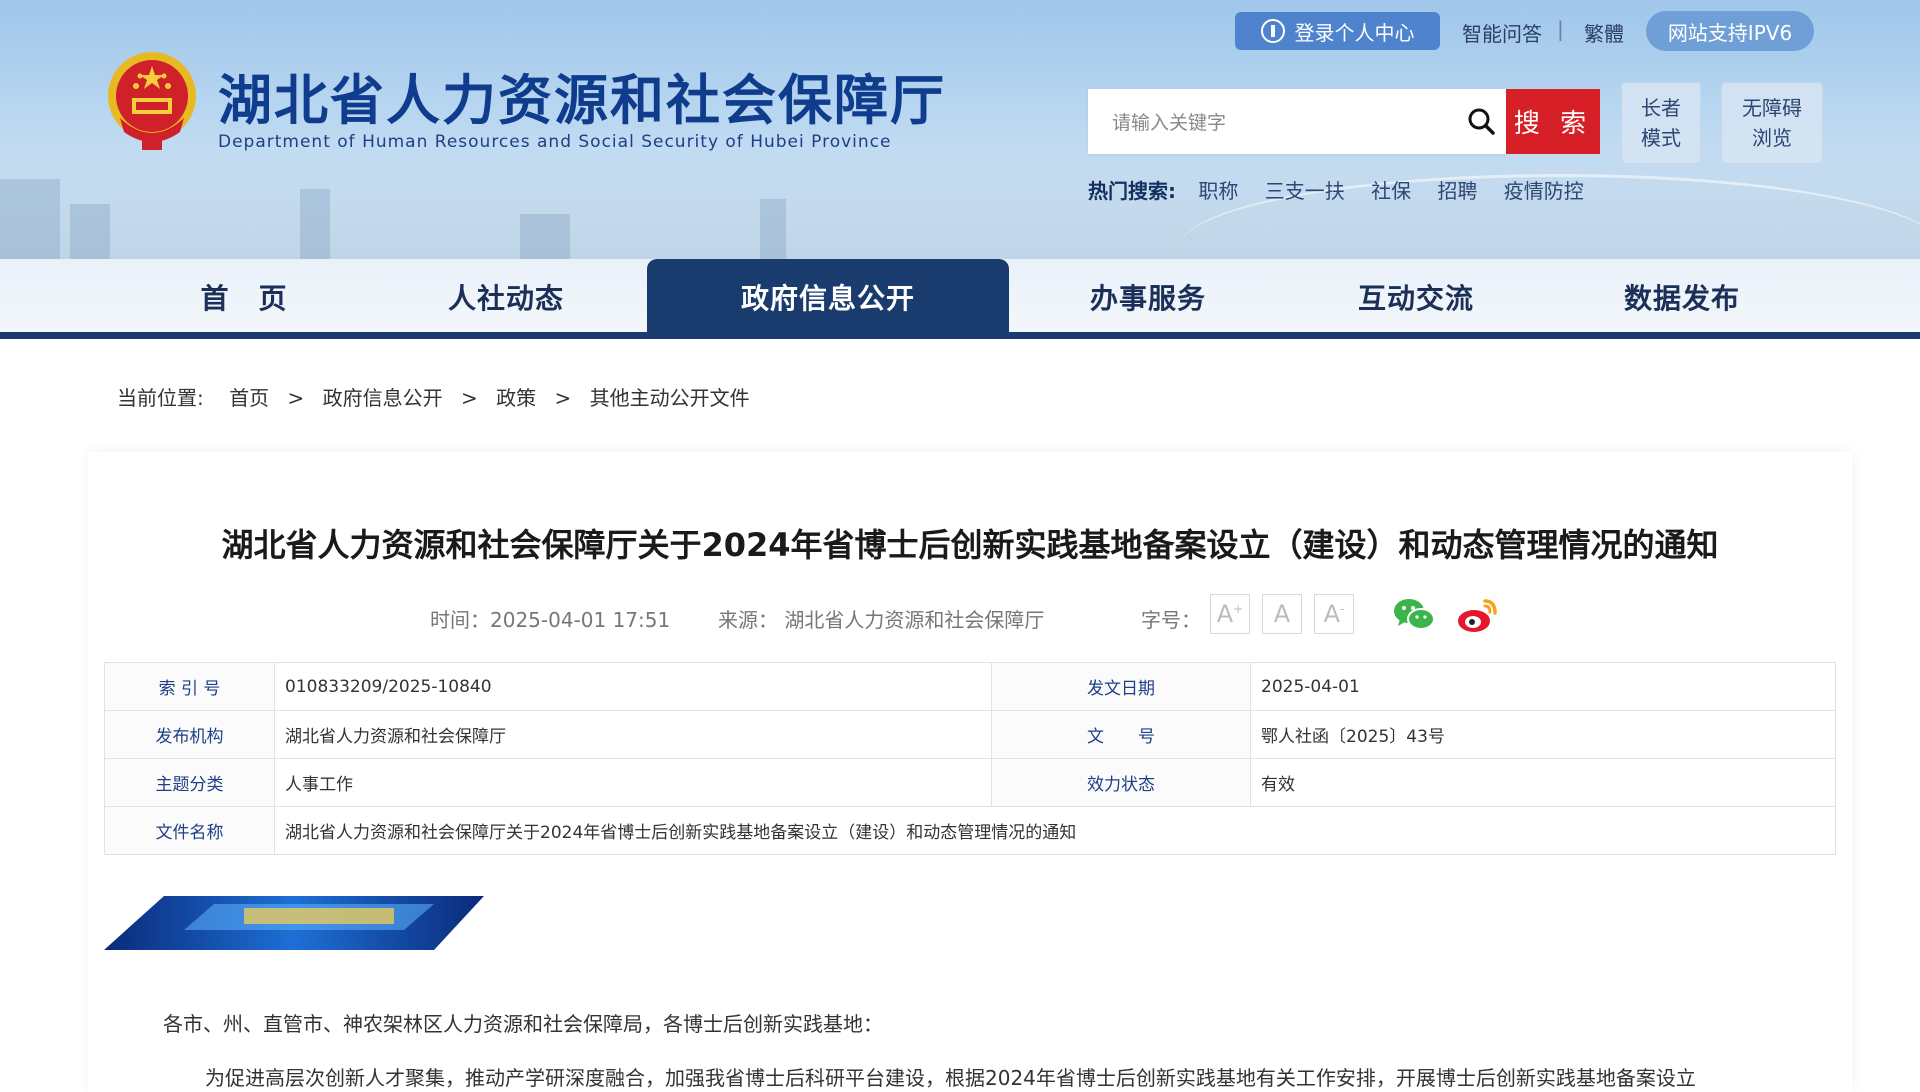 The width and height of the screenshot is (1920, 1092). What do you see at coordinates (881, 620) in the screenshot?
I see `article-source: 来源： 湖北省人力资源和社会保障厅` at bounding box center [881, 620].